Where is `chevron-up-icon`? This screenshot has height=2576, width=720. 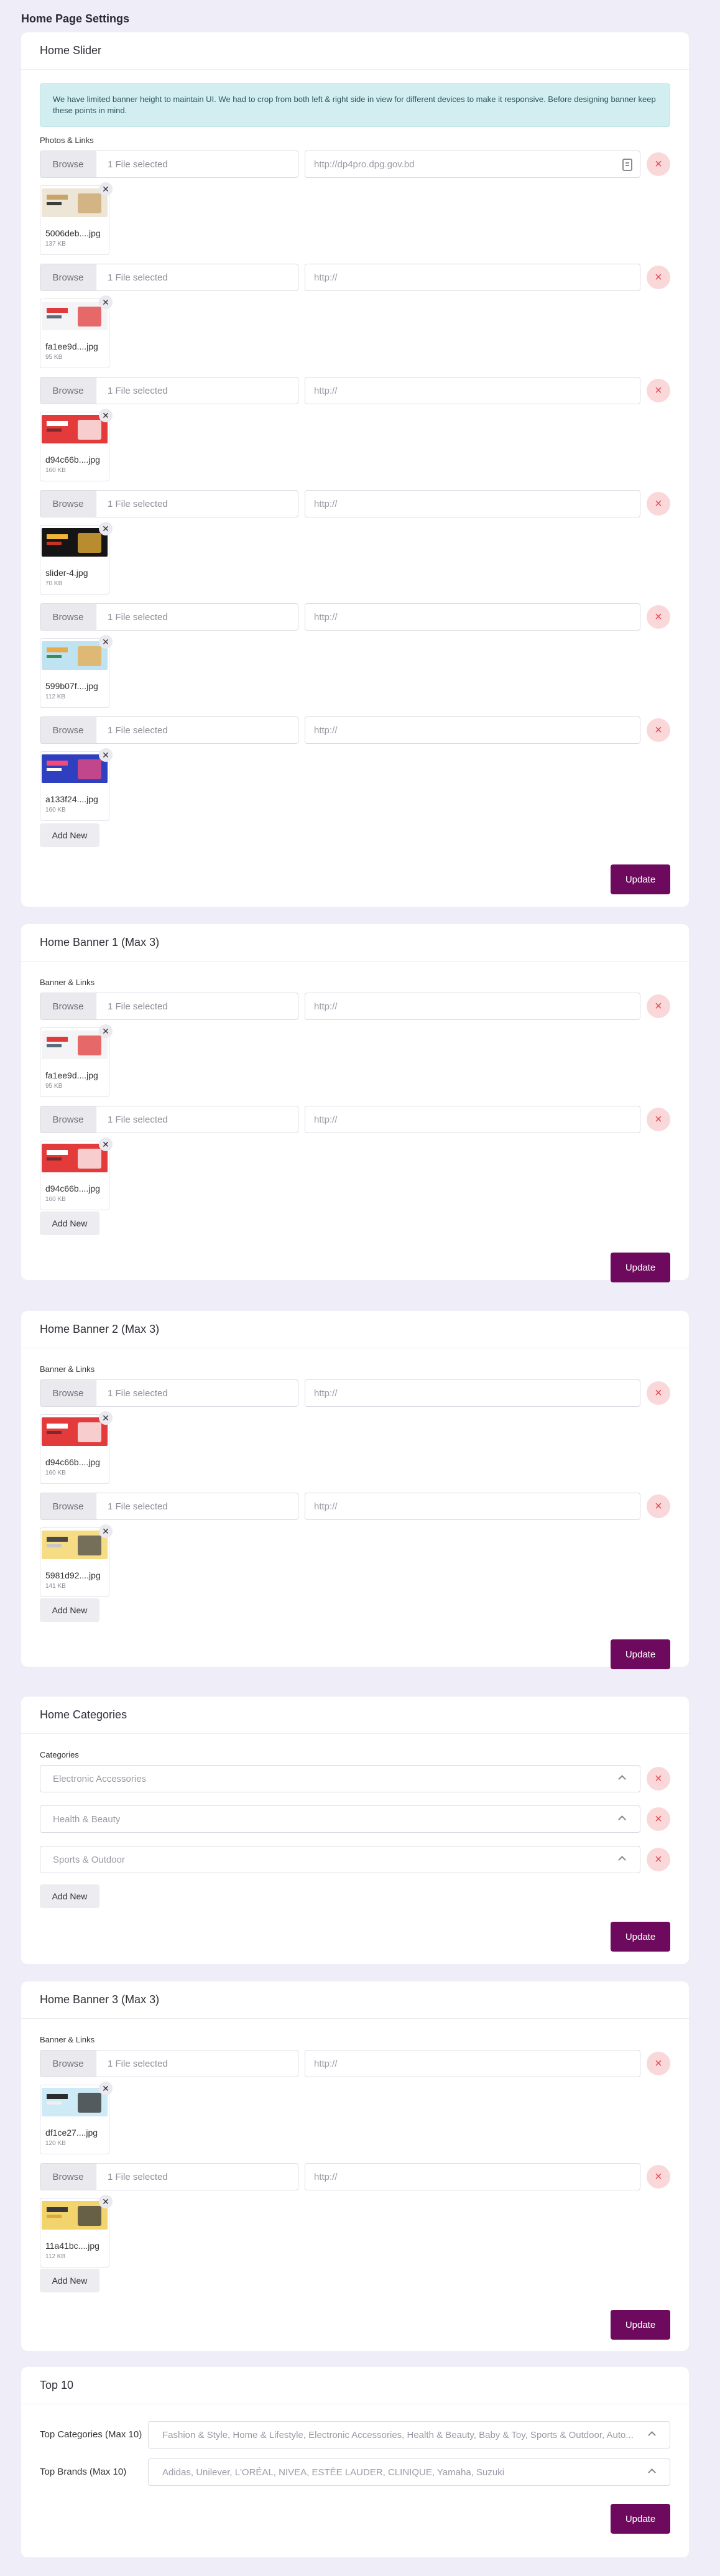
chevron-up-icon is located at coordinates (622, 1779).